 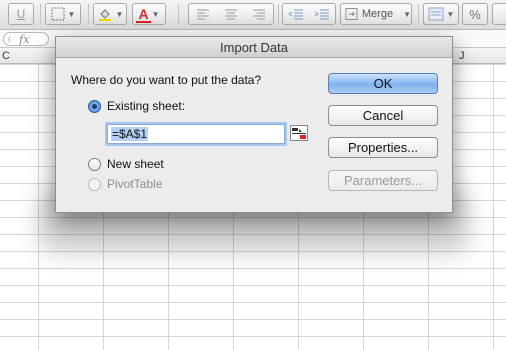 What do you see at coordinates (94, 164) in the screenshot?
I see `new-sheet-radio` at bounding box center [94, 164].